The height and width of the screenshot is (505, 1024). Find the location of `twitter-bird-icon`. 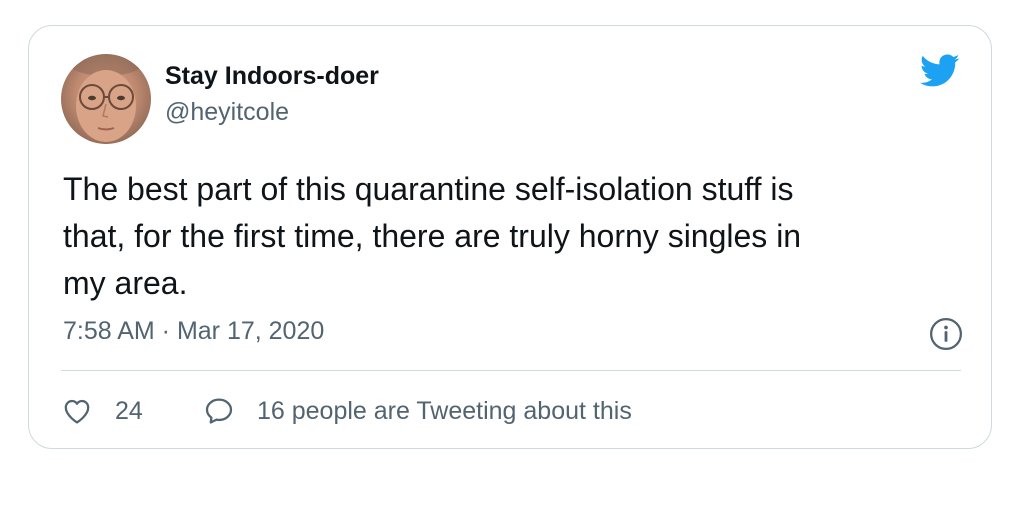

twitter-bird-icon is located at coordinates (940, 70).